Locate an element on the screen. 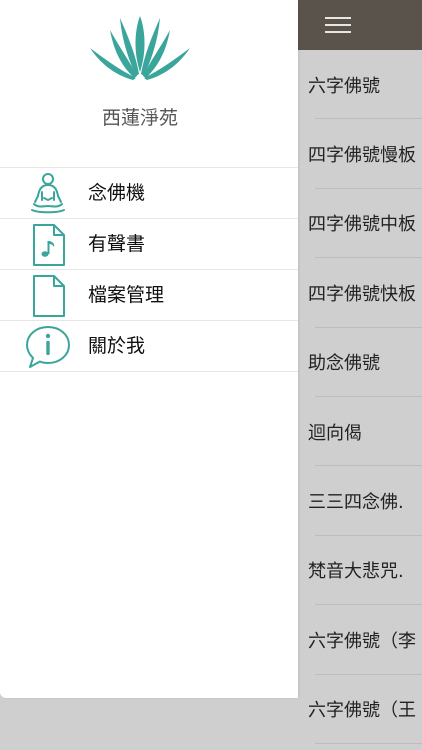 Image resolution: width=422 pixels, height=750 pixels. list-item-label: 六字佛號（王 is located at coordinates (362, 711).